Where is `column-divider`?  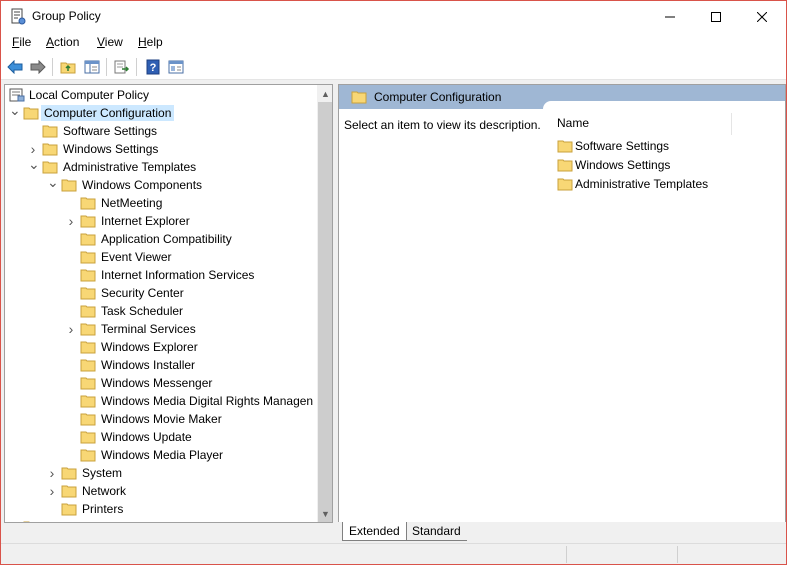 column-divider is located at coordinates (731, 124).